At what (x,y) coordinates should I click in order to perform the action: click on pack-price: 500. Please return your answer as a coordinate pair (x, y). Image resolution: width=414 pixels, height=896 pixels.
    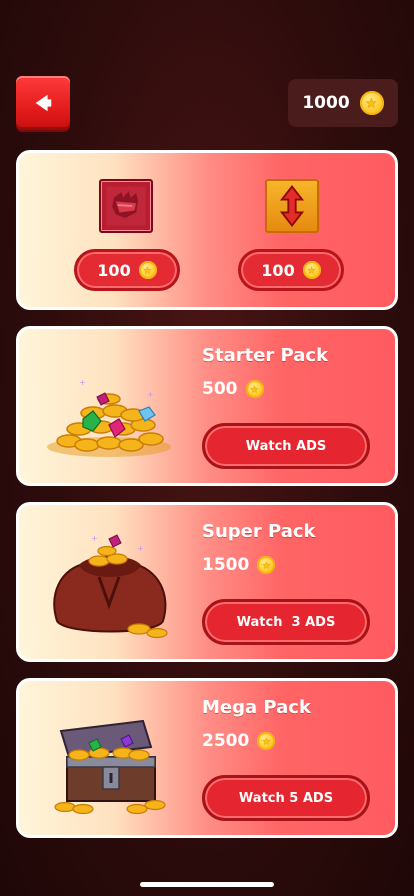
    Looking at the image, I should click on (233, 389).